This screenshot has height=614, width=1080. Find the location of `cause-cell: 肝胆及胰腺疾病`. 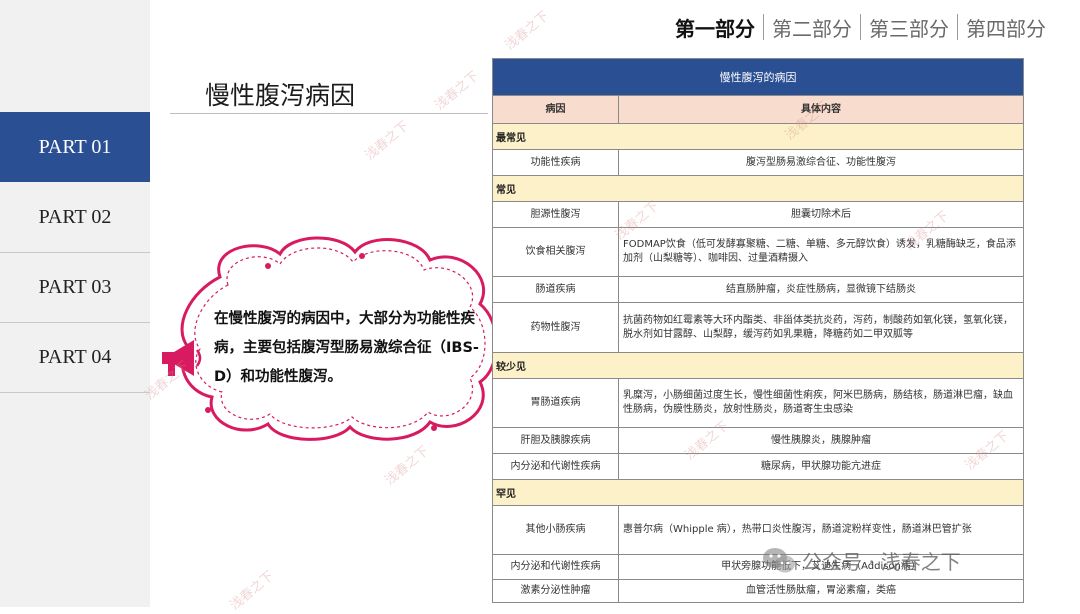

cause-cell: 肝胆及胰腺疾病 is located at coordinates (556, 440).